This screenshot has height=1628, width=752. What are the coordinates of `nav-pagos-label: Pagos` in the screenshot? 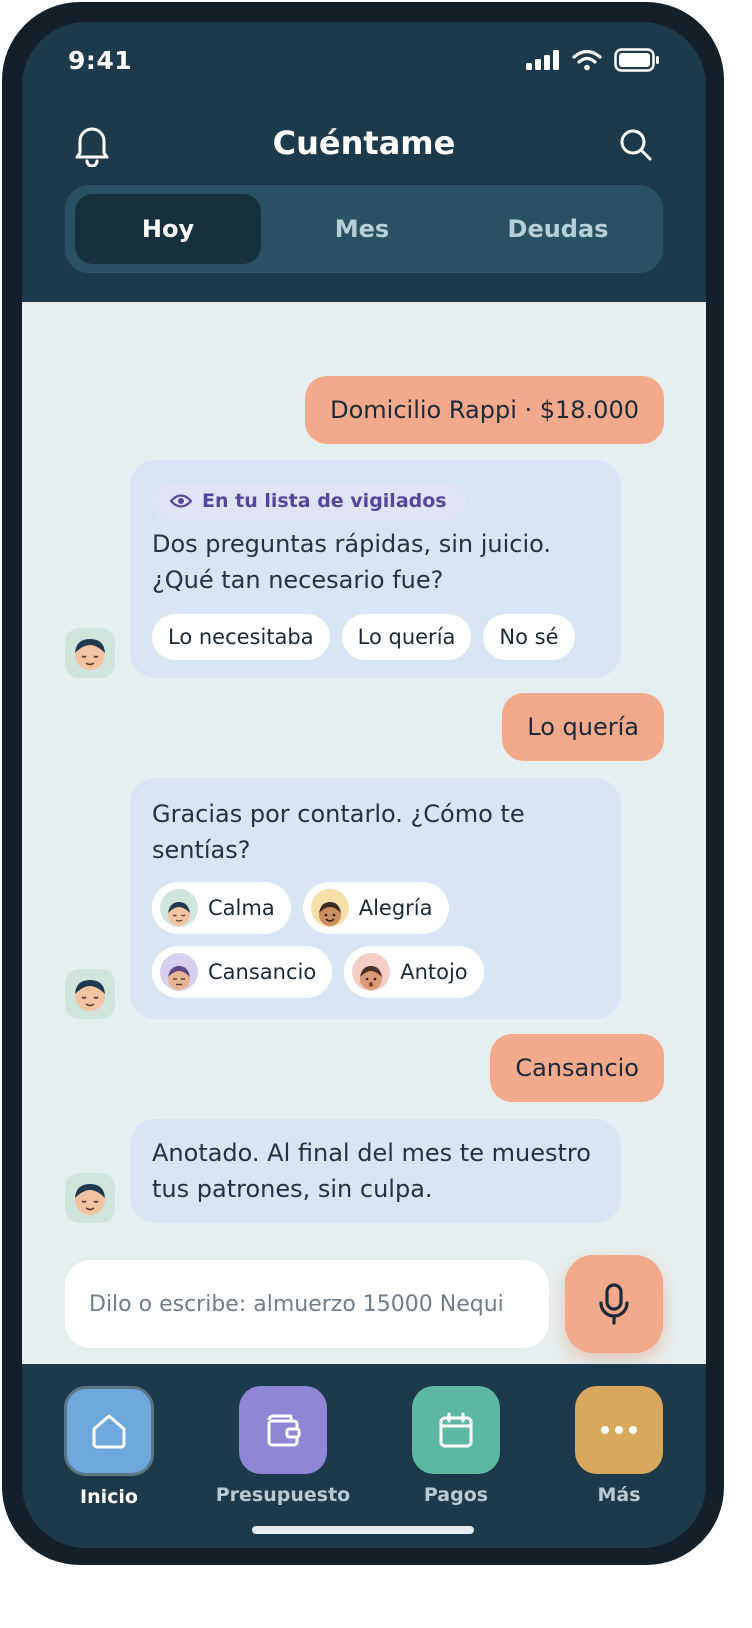 It's located at (456, 1495).